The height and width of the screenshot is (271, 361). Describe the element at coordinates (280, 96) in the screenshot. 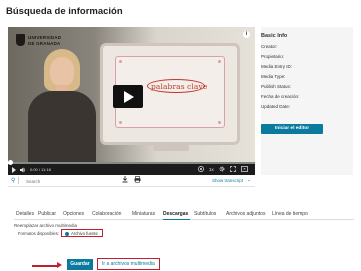

I see `info-field: Fecha de creación:` at that location.